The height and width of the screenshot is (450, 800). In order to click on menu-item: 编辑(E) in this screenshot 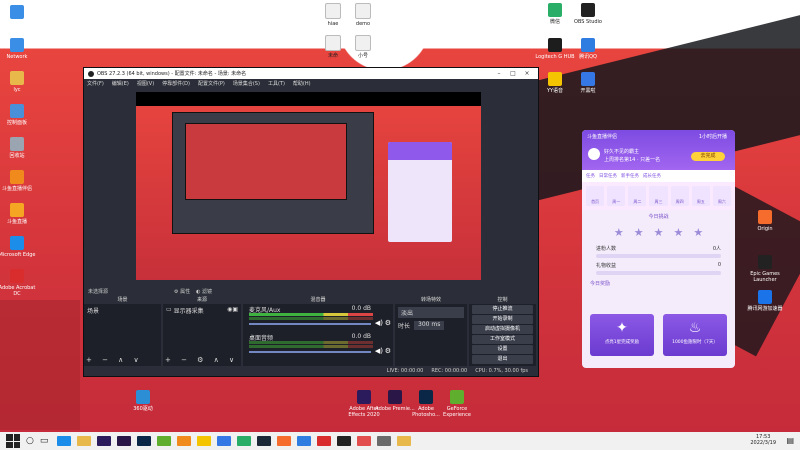, I will do `click(120, 83)`.